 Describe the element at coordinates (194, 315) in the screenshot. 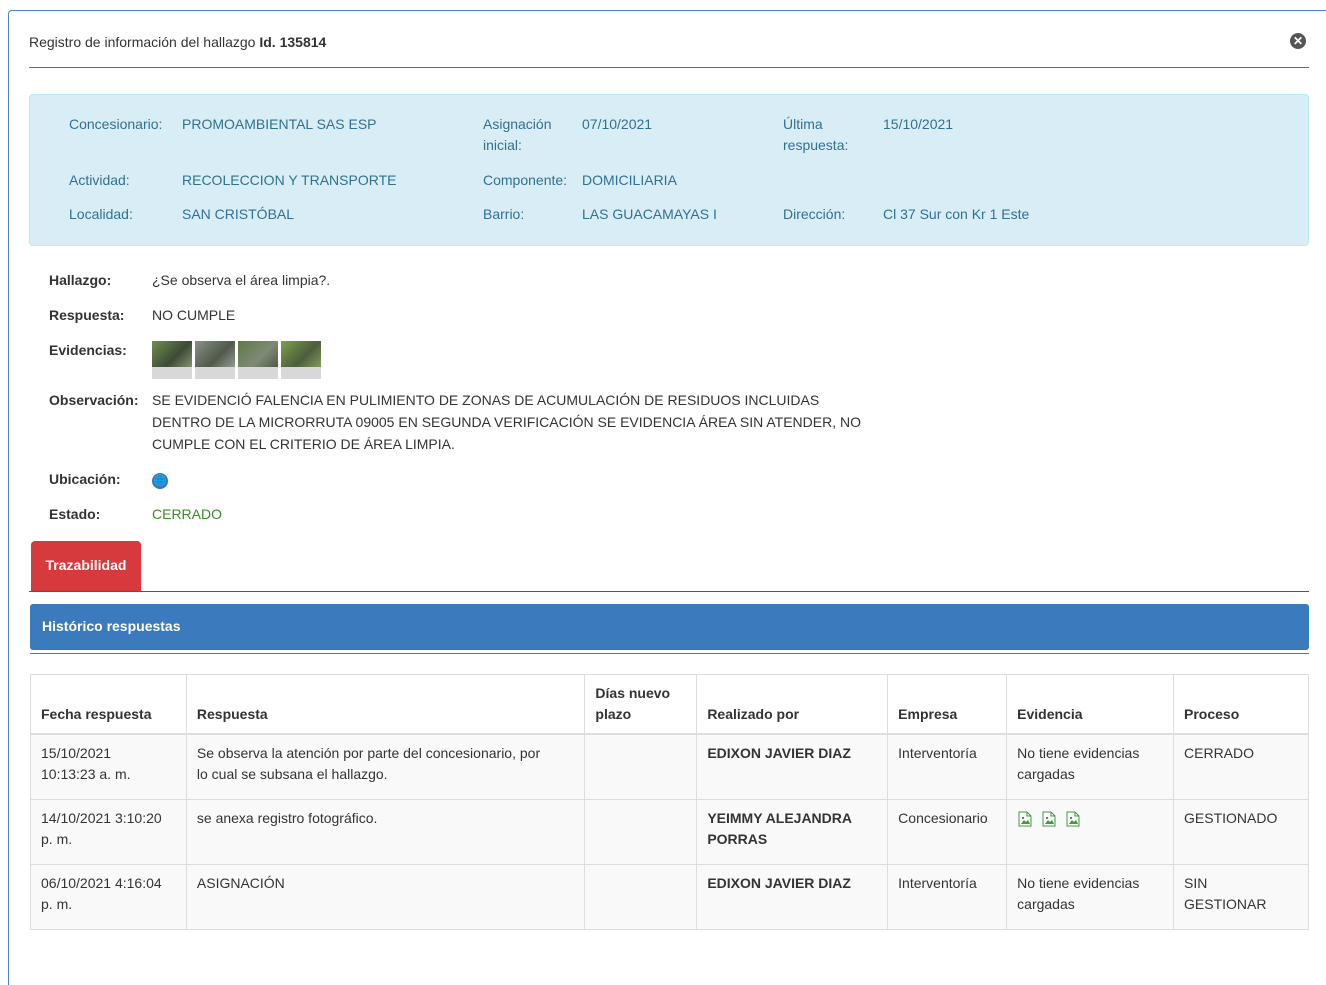

I see `respuesta-value: NO CUMPLE` at that location.